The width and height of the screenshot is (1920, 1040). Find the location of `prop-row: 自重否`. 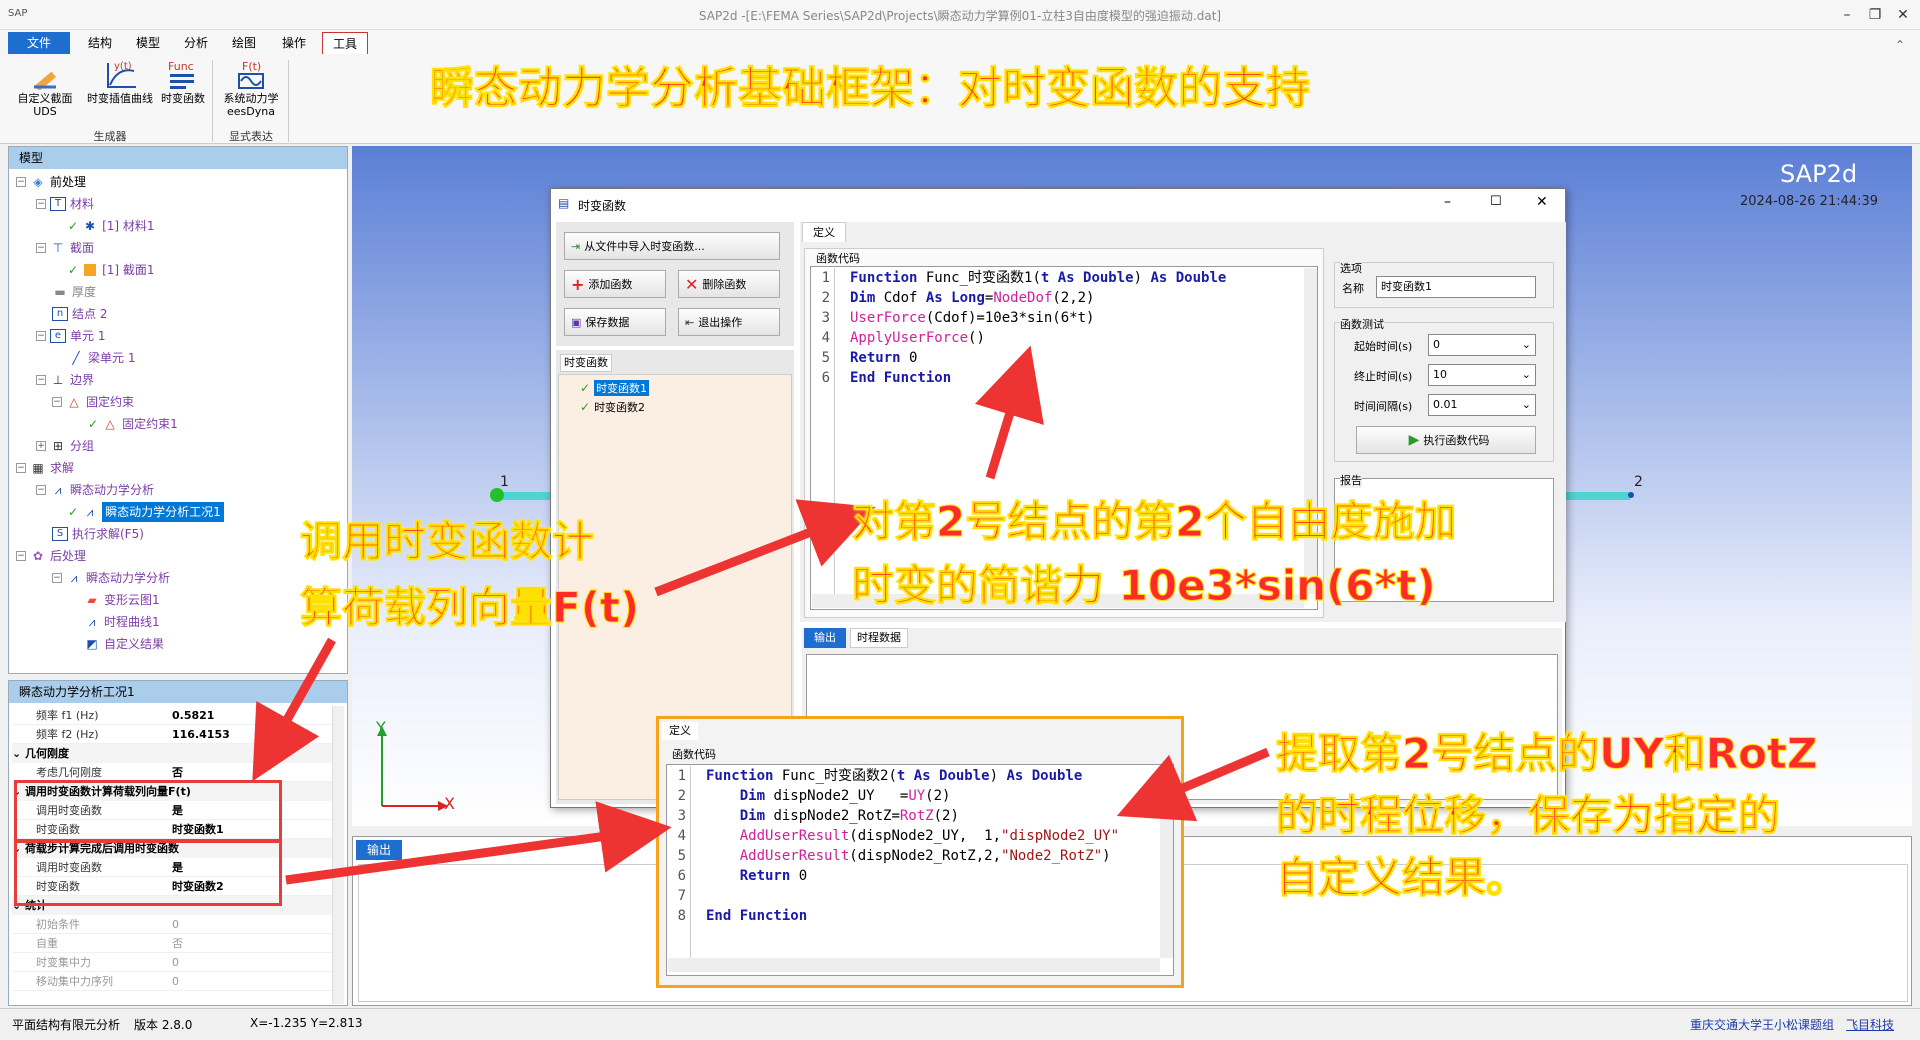

prop-row: 自重否 is located at coordinates (173, 943).